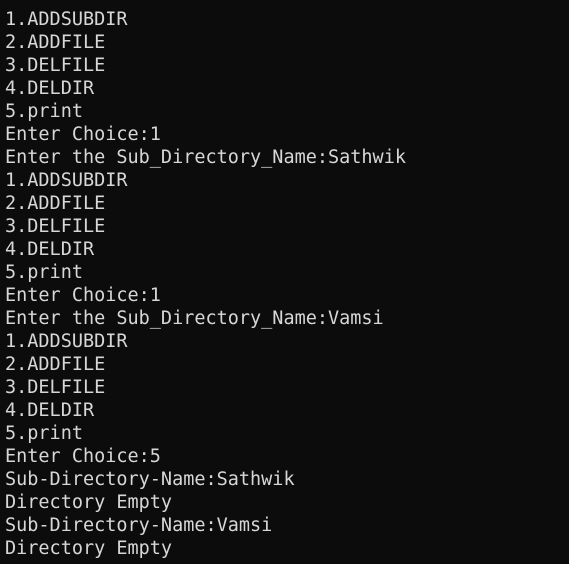 The height and width of the screenshot is (564, 569). I want to click on subdir-name-prompt: Enter the Sub_Directory_Name:Vamsi, so click(194, 318).